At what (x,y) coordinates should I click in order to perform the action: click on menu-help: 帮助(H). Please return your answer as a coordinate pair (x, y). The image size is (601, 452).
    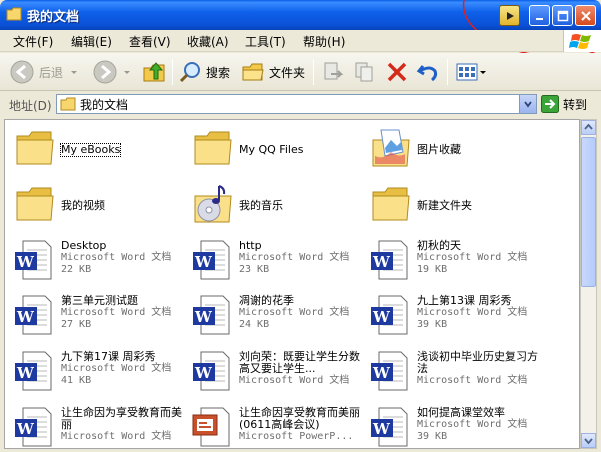
    Looking at the image, I should click on (324, 41).